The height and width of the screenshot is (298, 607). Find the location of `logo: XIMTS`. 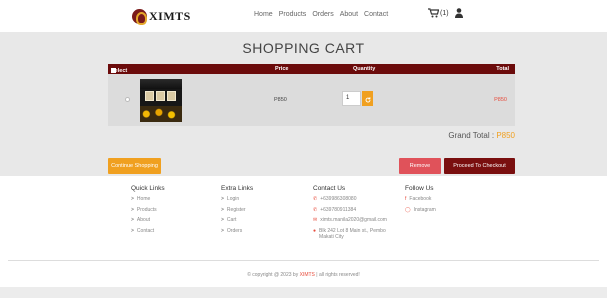

logo: XIMTS is located at coordinates (161, 16).